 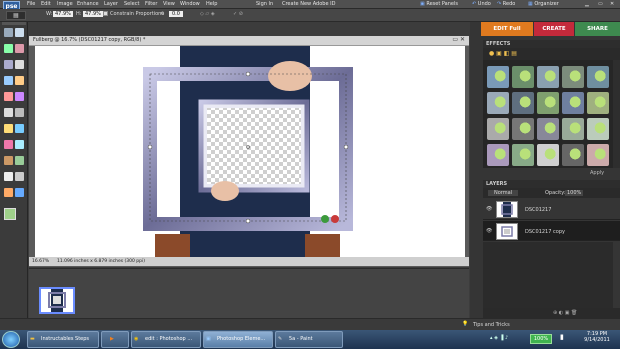 I want to click on menu-file: File, so click(x=31, y=4).